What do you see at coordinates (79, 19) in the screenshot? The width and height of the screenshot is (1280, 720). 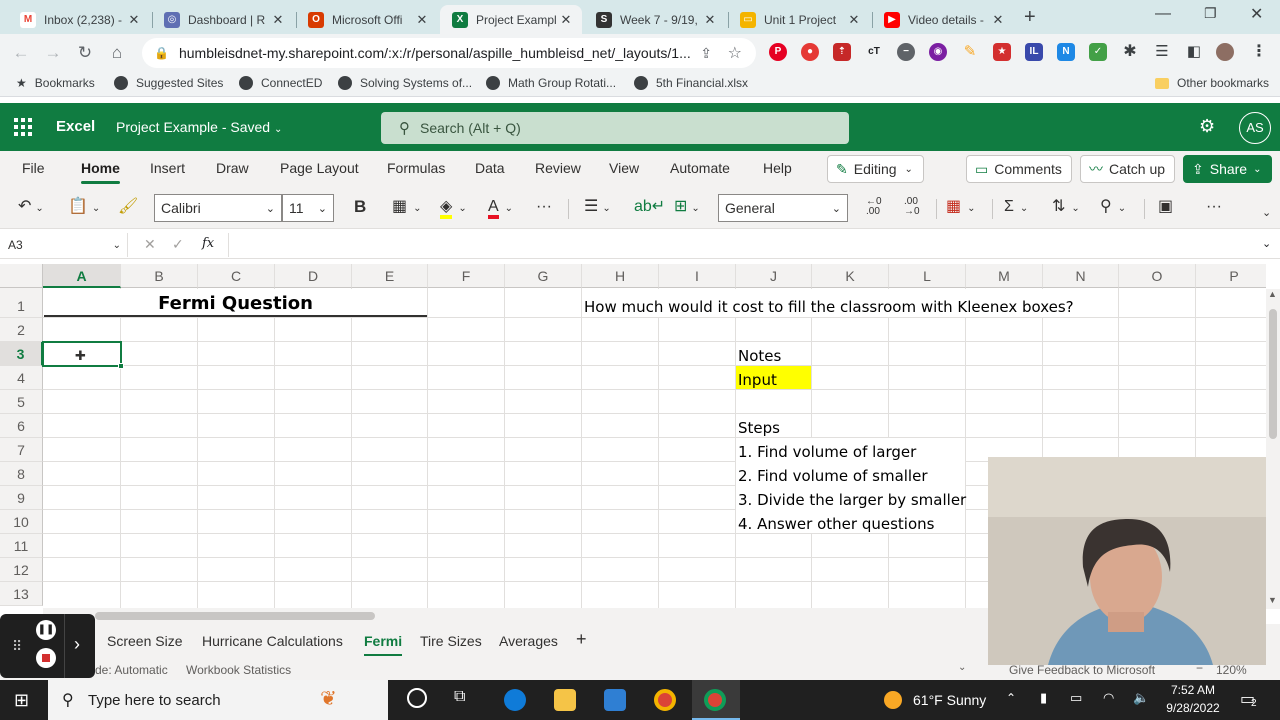 I see `browser-tab-gmail: M Inbox (2,238) - ✕` at bounding box center [79, 19].